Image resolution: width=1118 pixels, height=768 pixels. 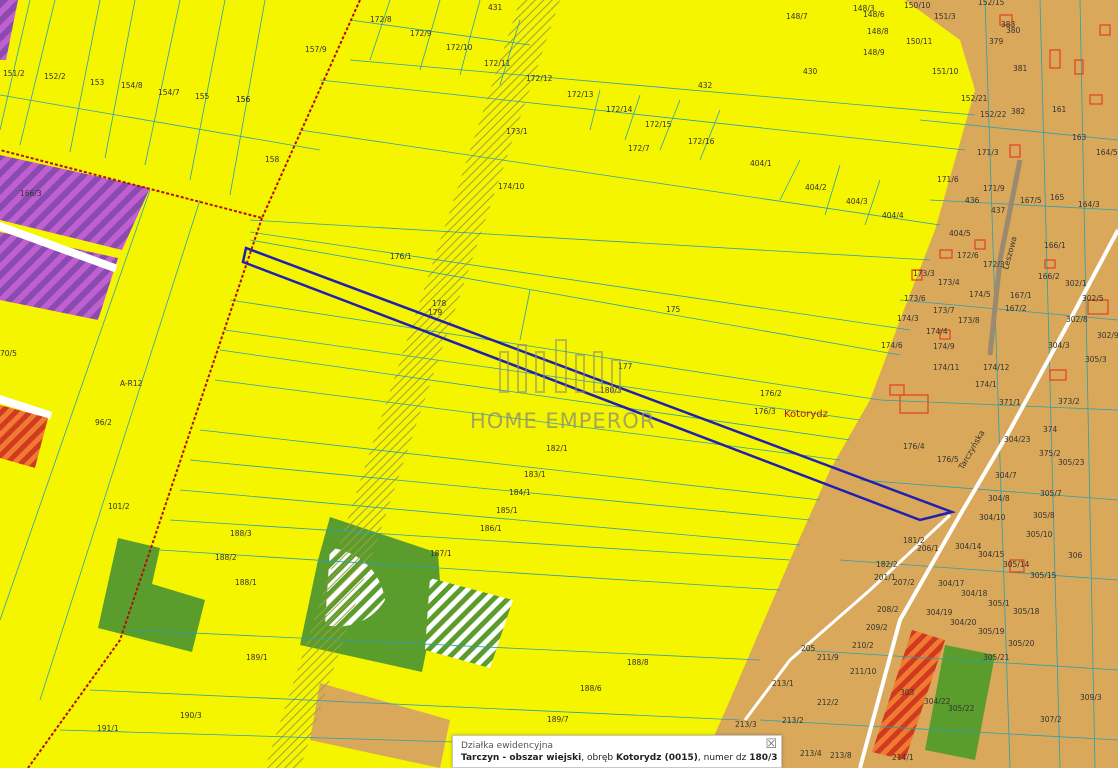 I want to click on parcel-label: 171/9, so click(x=994, y=188).